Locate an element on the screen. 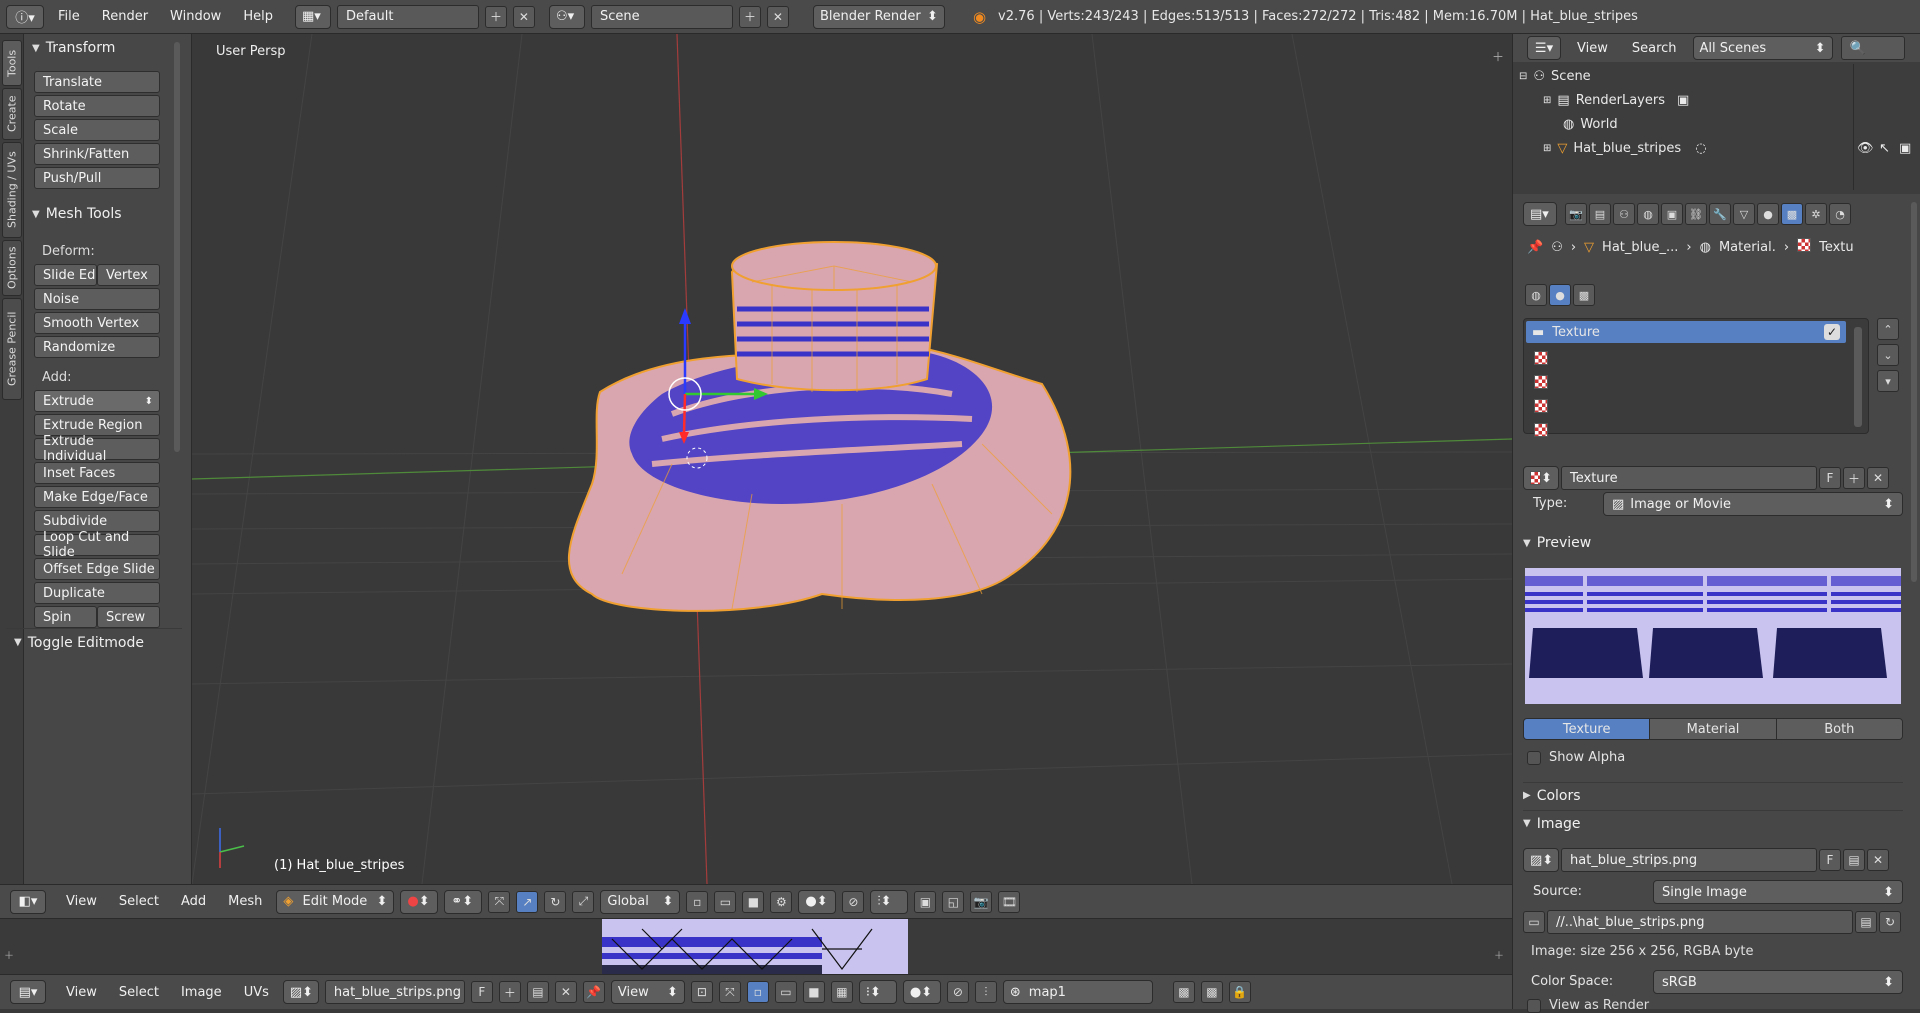 This screenshot has width=1920, height=1013. material-texture-icon: ● is located at coordinates (1560, 295).